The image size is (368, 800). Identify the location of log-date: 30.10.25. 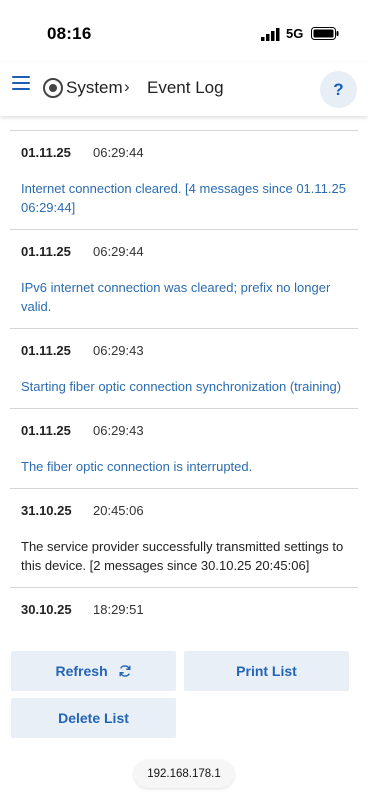
(46, 609).